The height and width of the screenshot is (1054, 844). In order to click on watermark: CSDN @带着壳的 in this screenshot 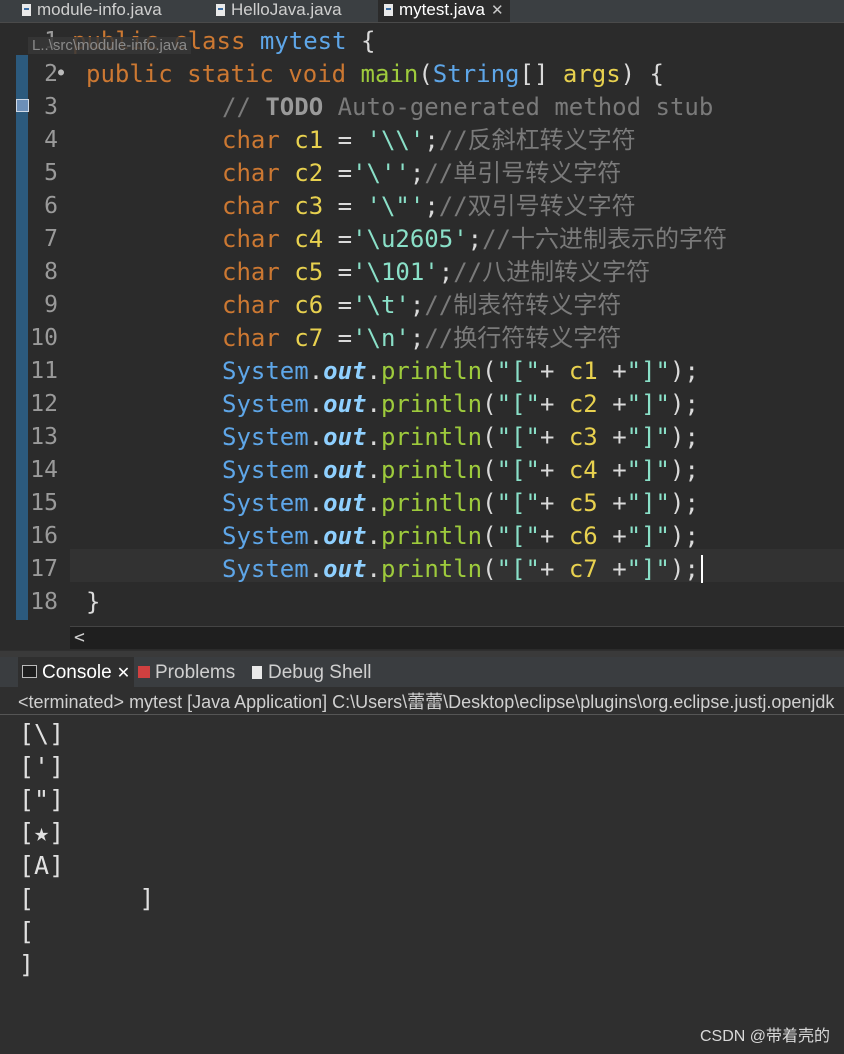, I will do `click(764, 1036)`.